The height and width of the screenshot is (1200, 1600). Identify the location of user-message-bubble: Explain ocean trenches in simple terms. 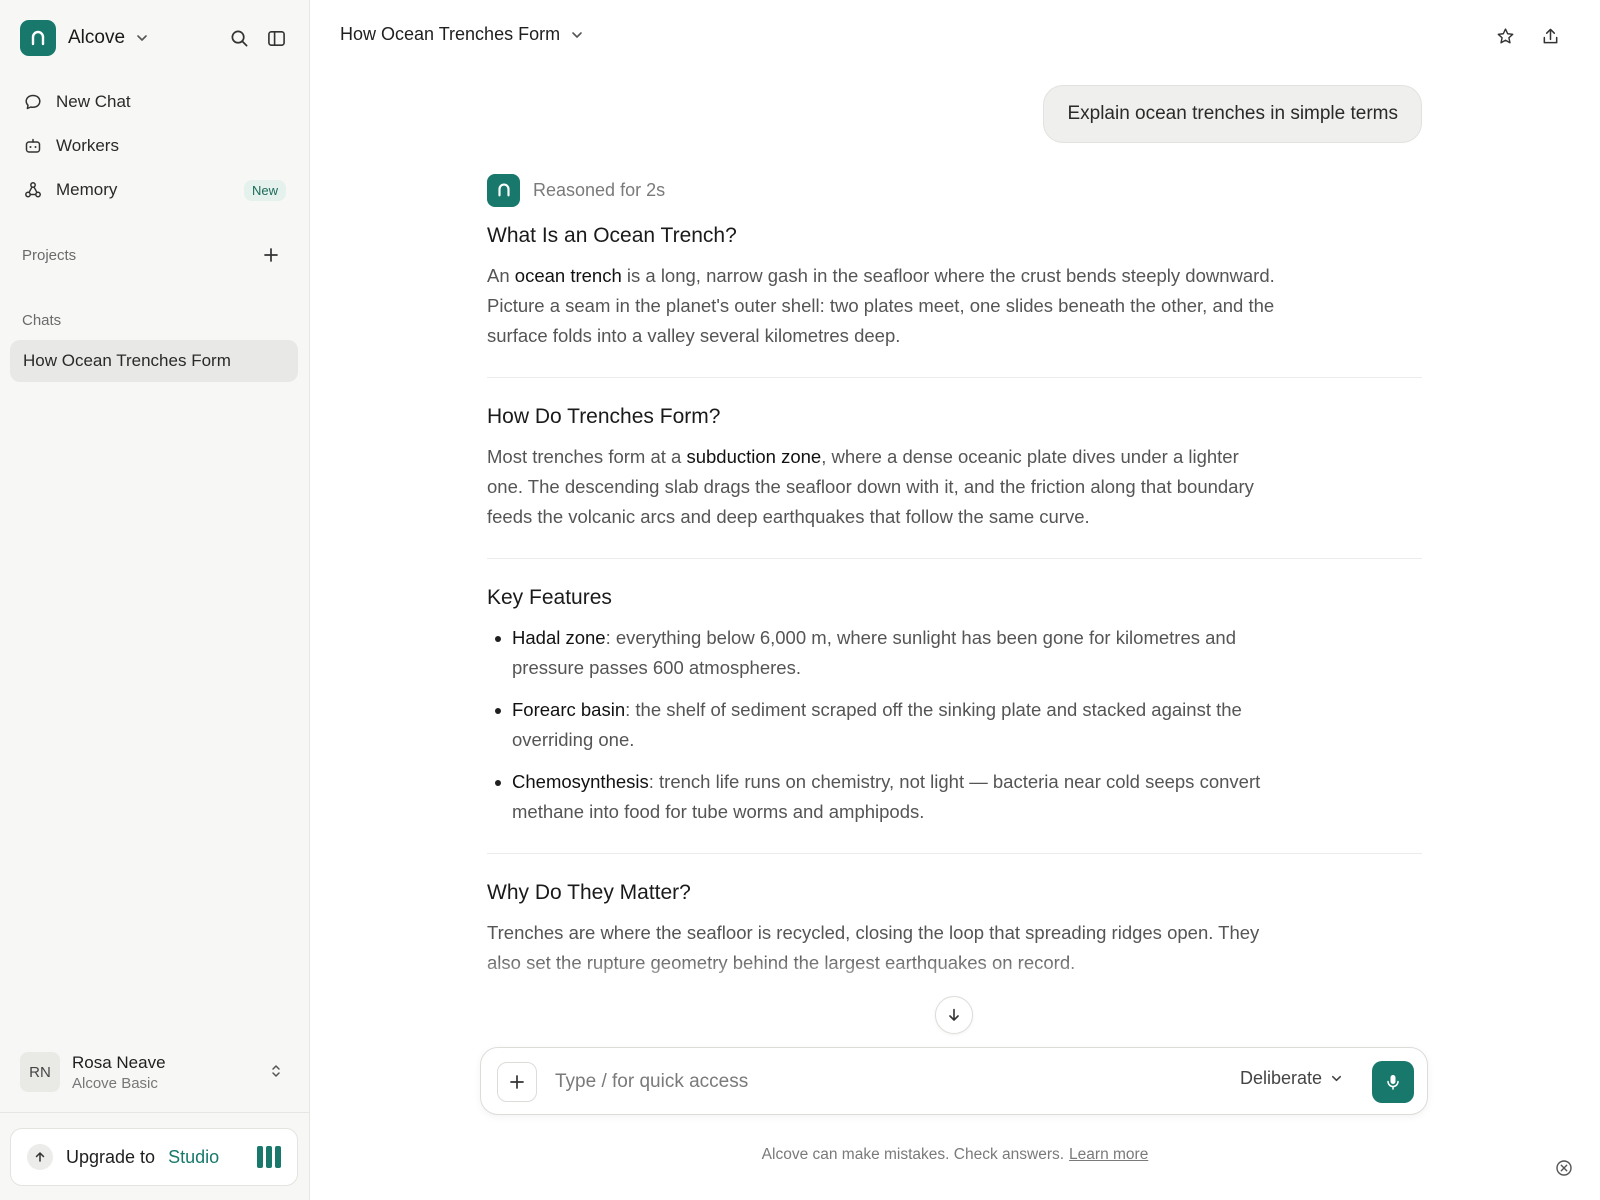
(1232, 114).